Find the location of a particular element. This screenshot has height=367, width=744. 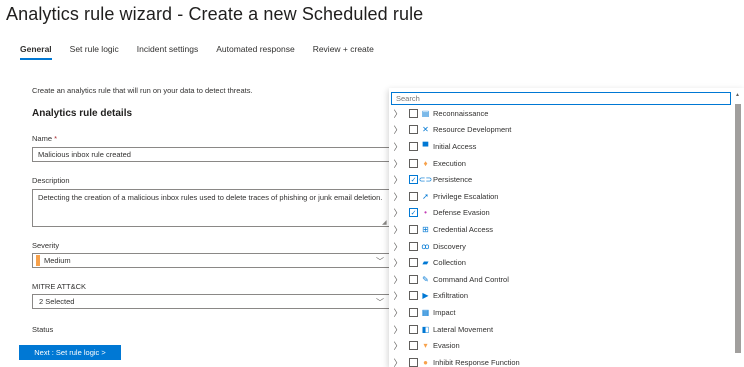

tab-review-create: Review + create is located at coordinates (343, 52).